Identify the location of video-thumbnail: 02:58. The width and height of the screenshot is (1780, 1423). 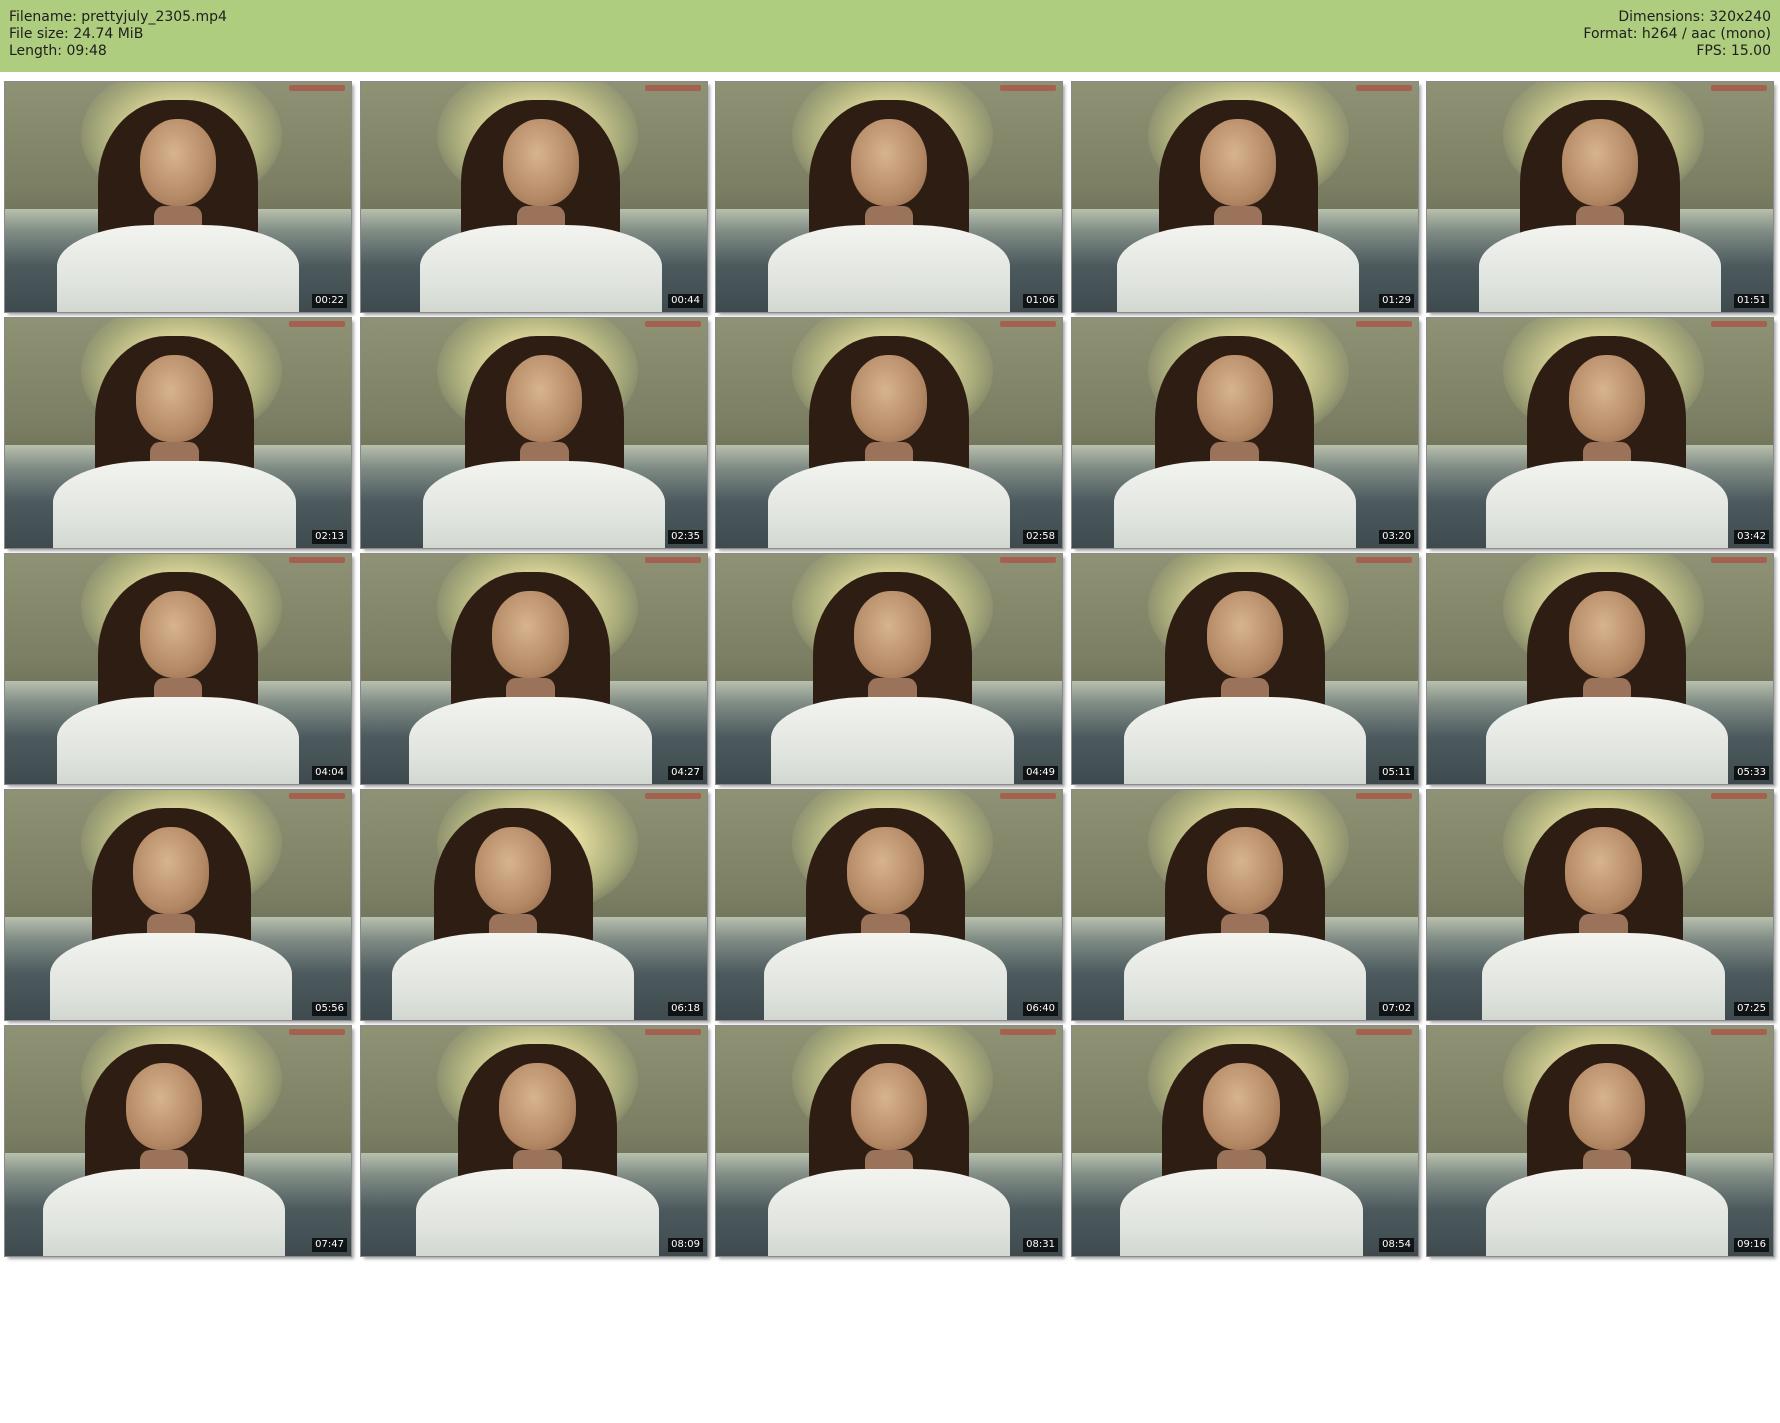
(889, 433).